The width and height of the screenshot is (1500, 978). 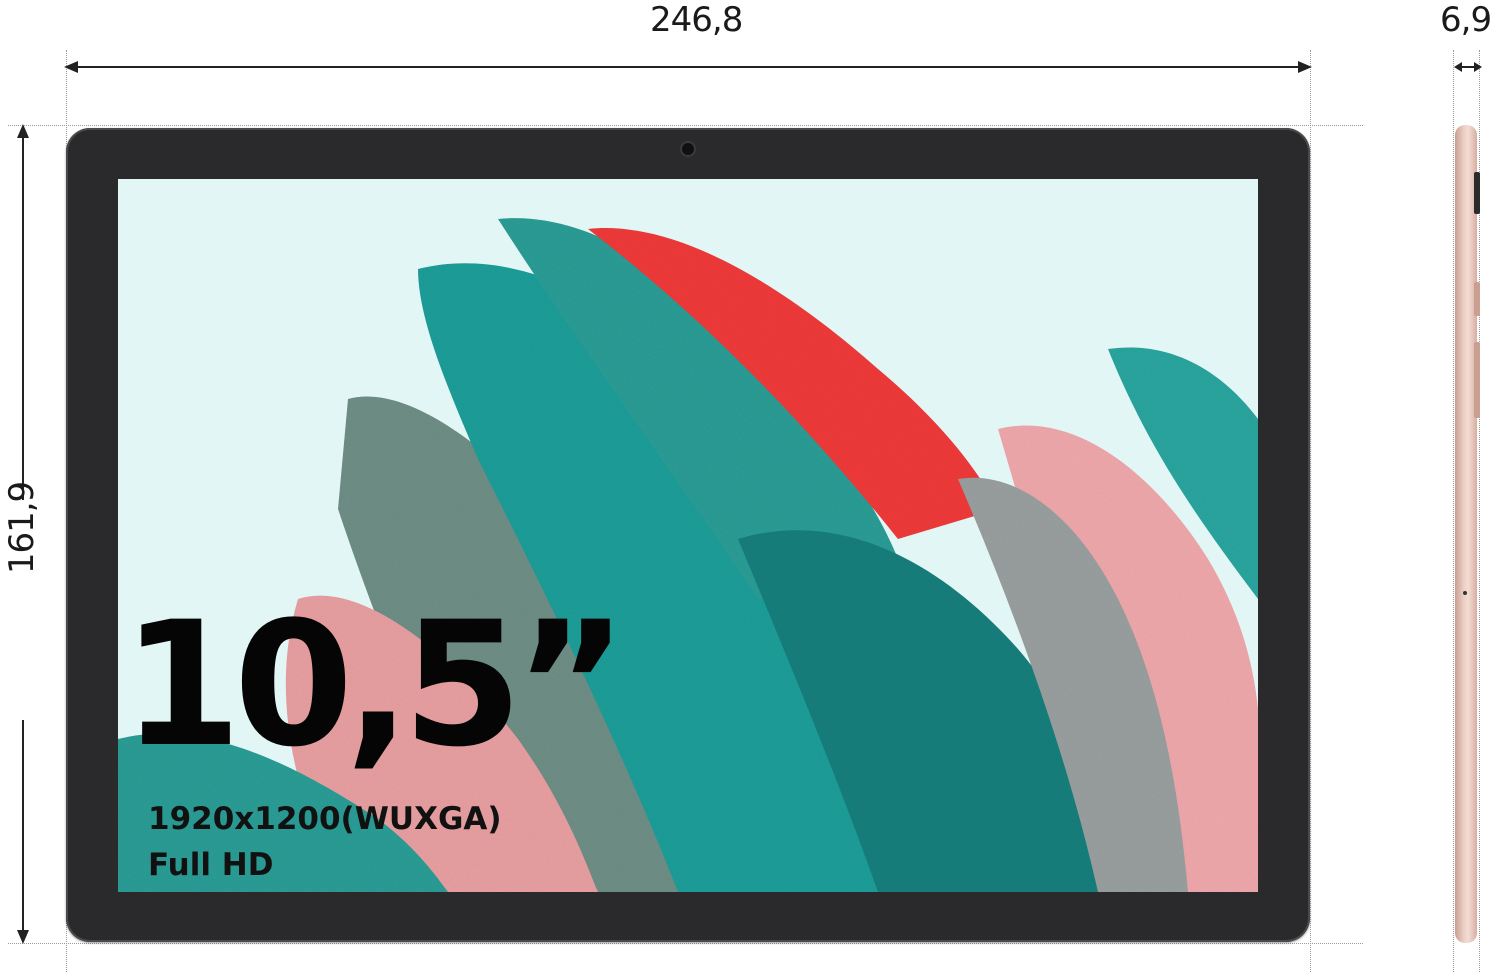 What do you see at coordinates (1466, 20) in the screenshot?
I see `thickness-label: 6,9` at bounding box center [1466, 20].